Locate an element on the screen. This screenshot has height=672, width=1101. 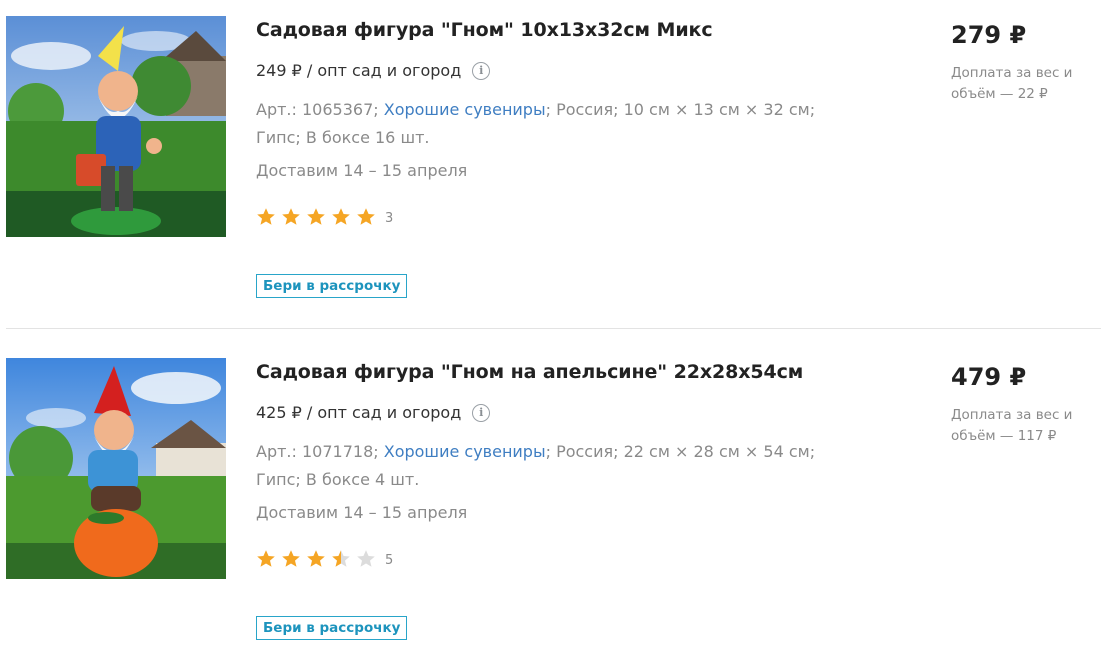
price: 279 ₽ is located at coordinates (989, 35).